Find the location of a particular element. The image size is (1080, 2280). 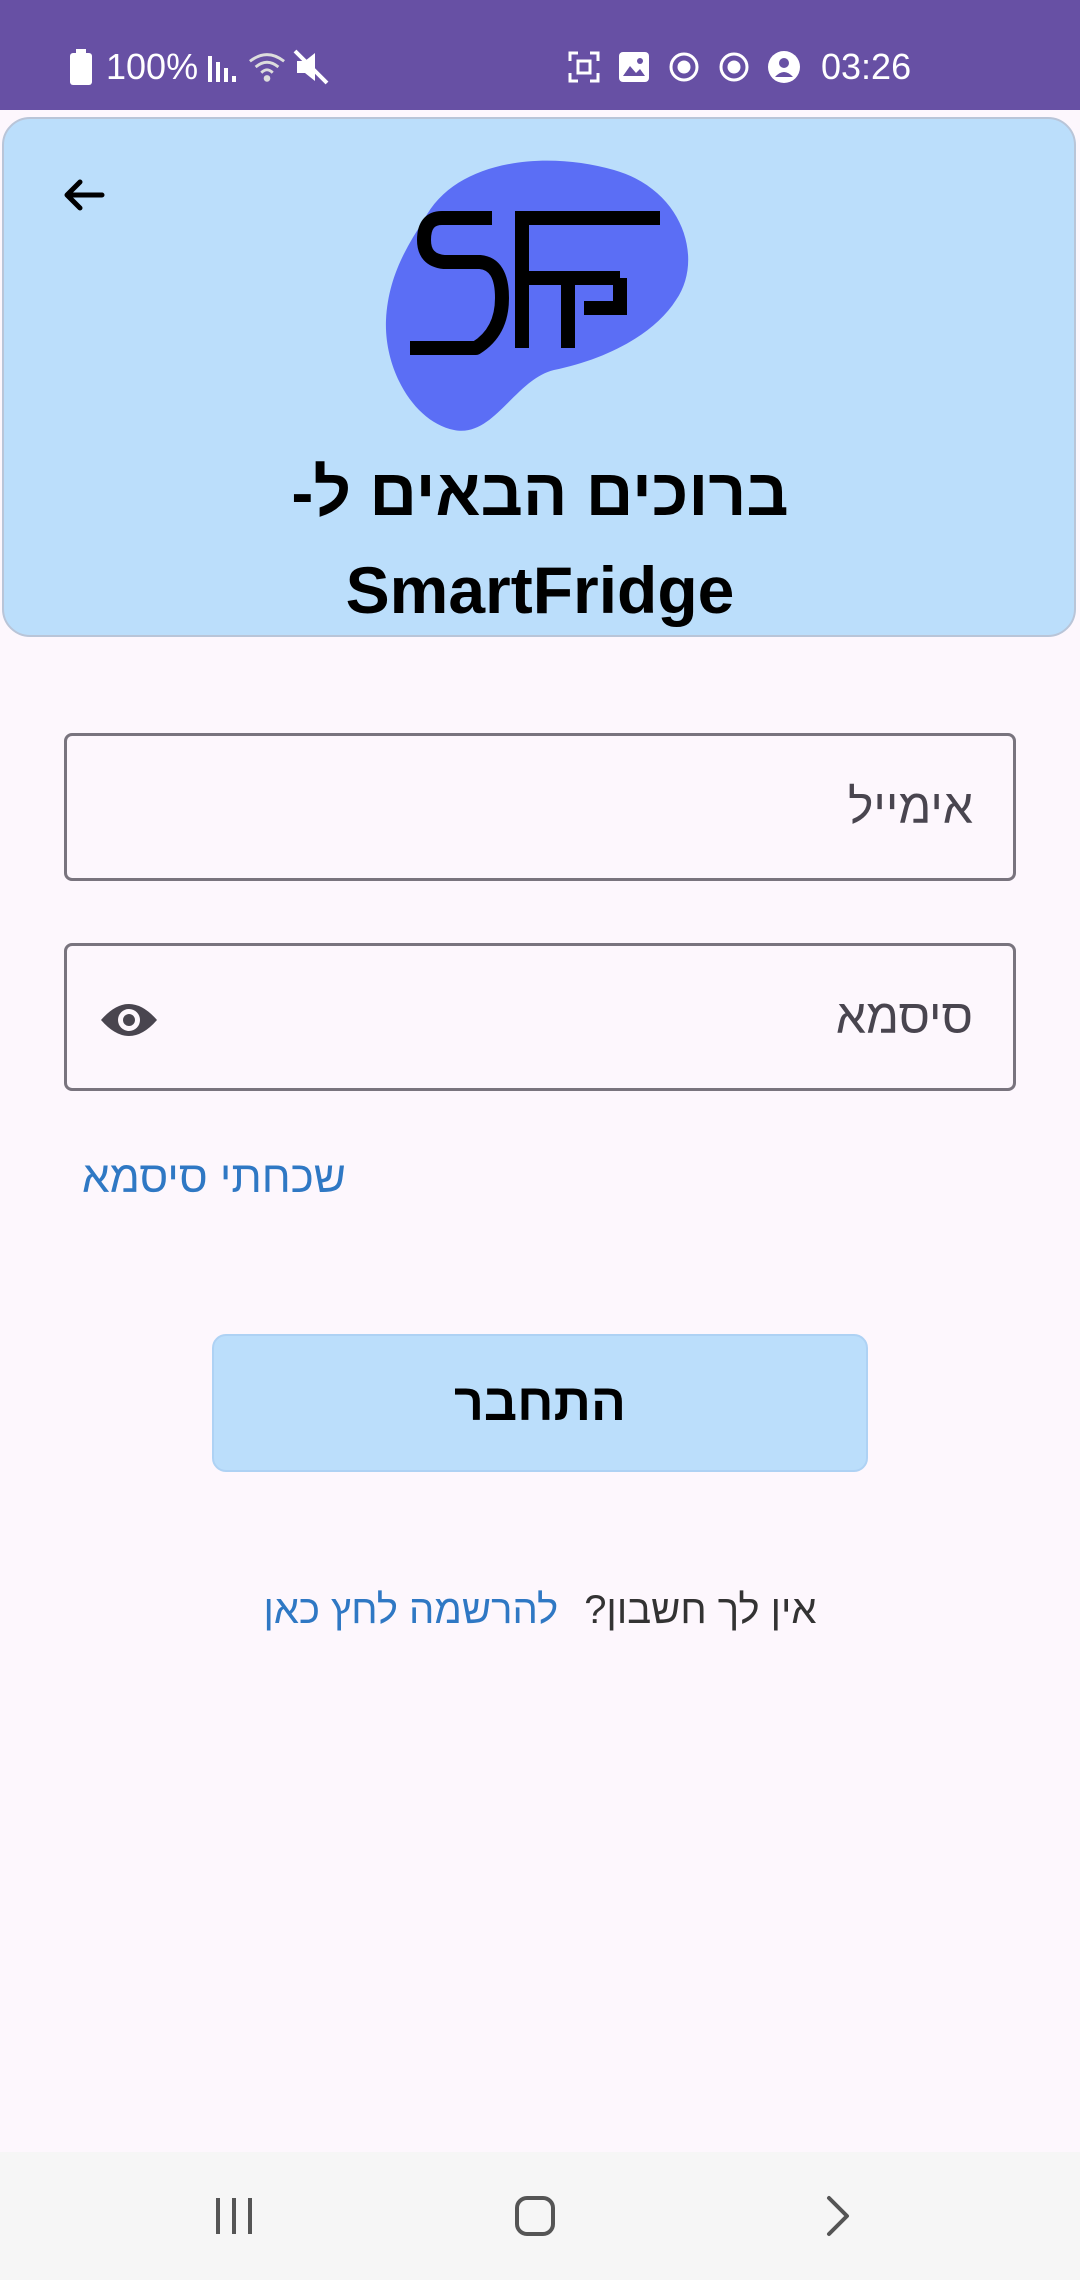

navigation-bar is located at coordinates (540, 2216).